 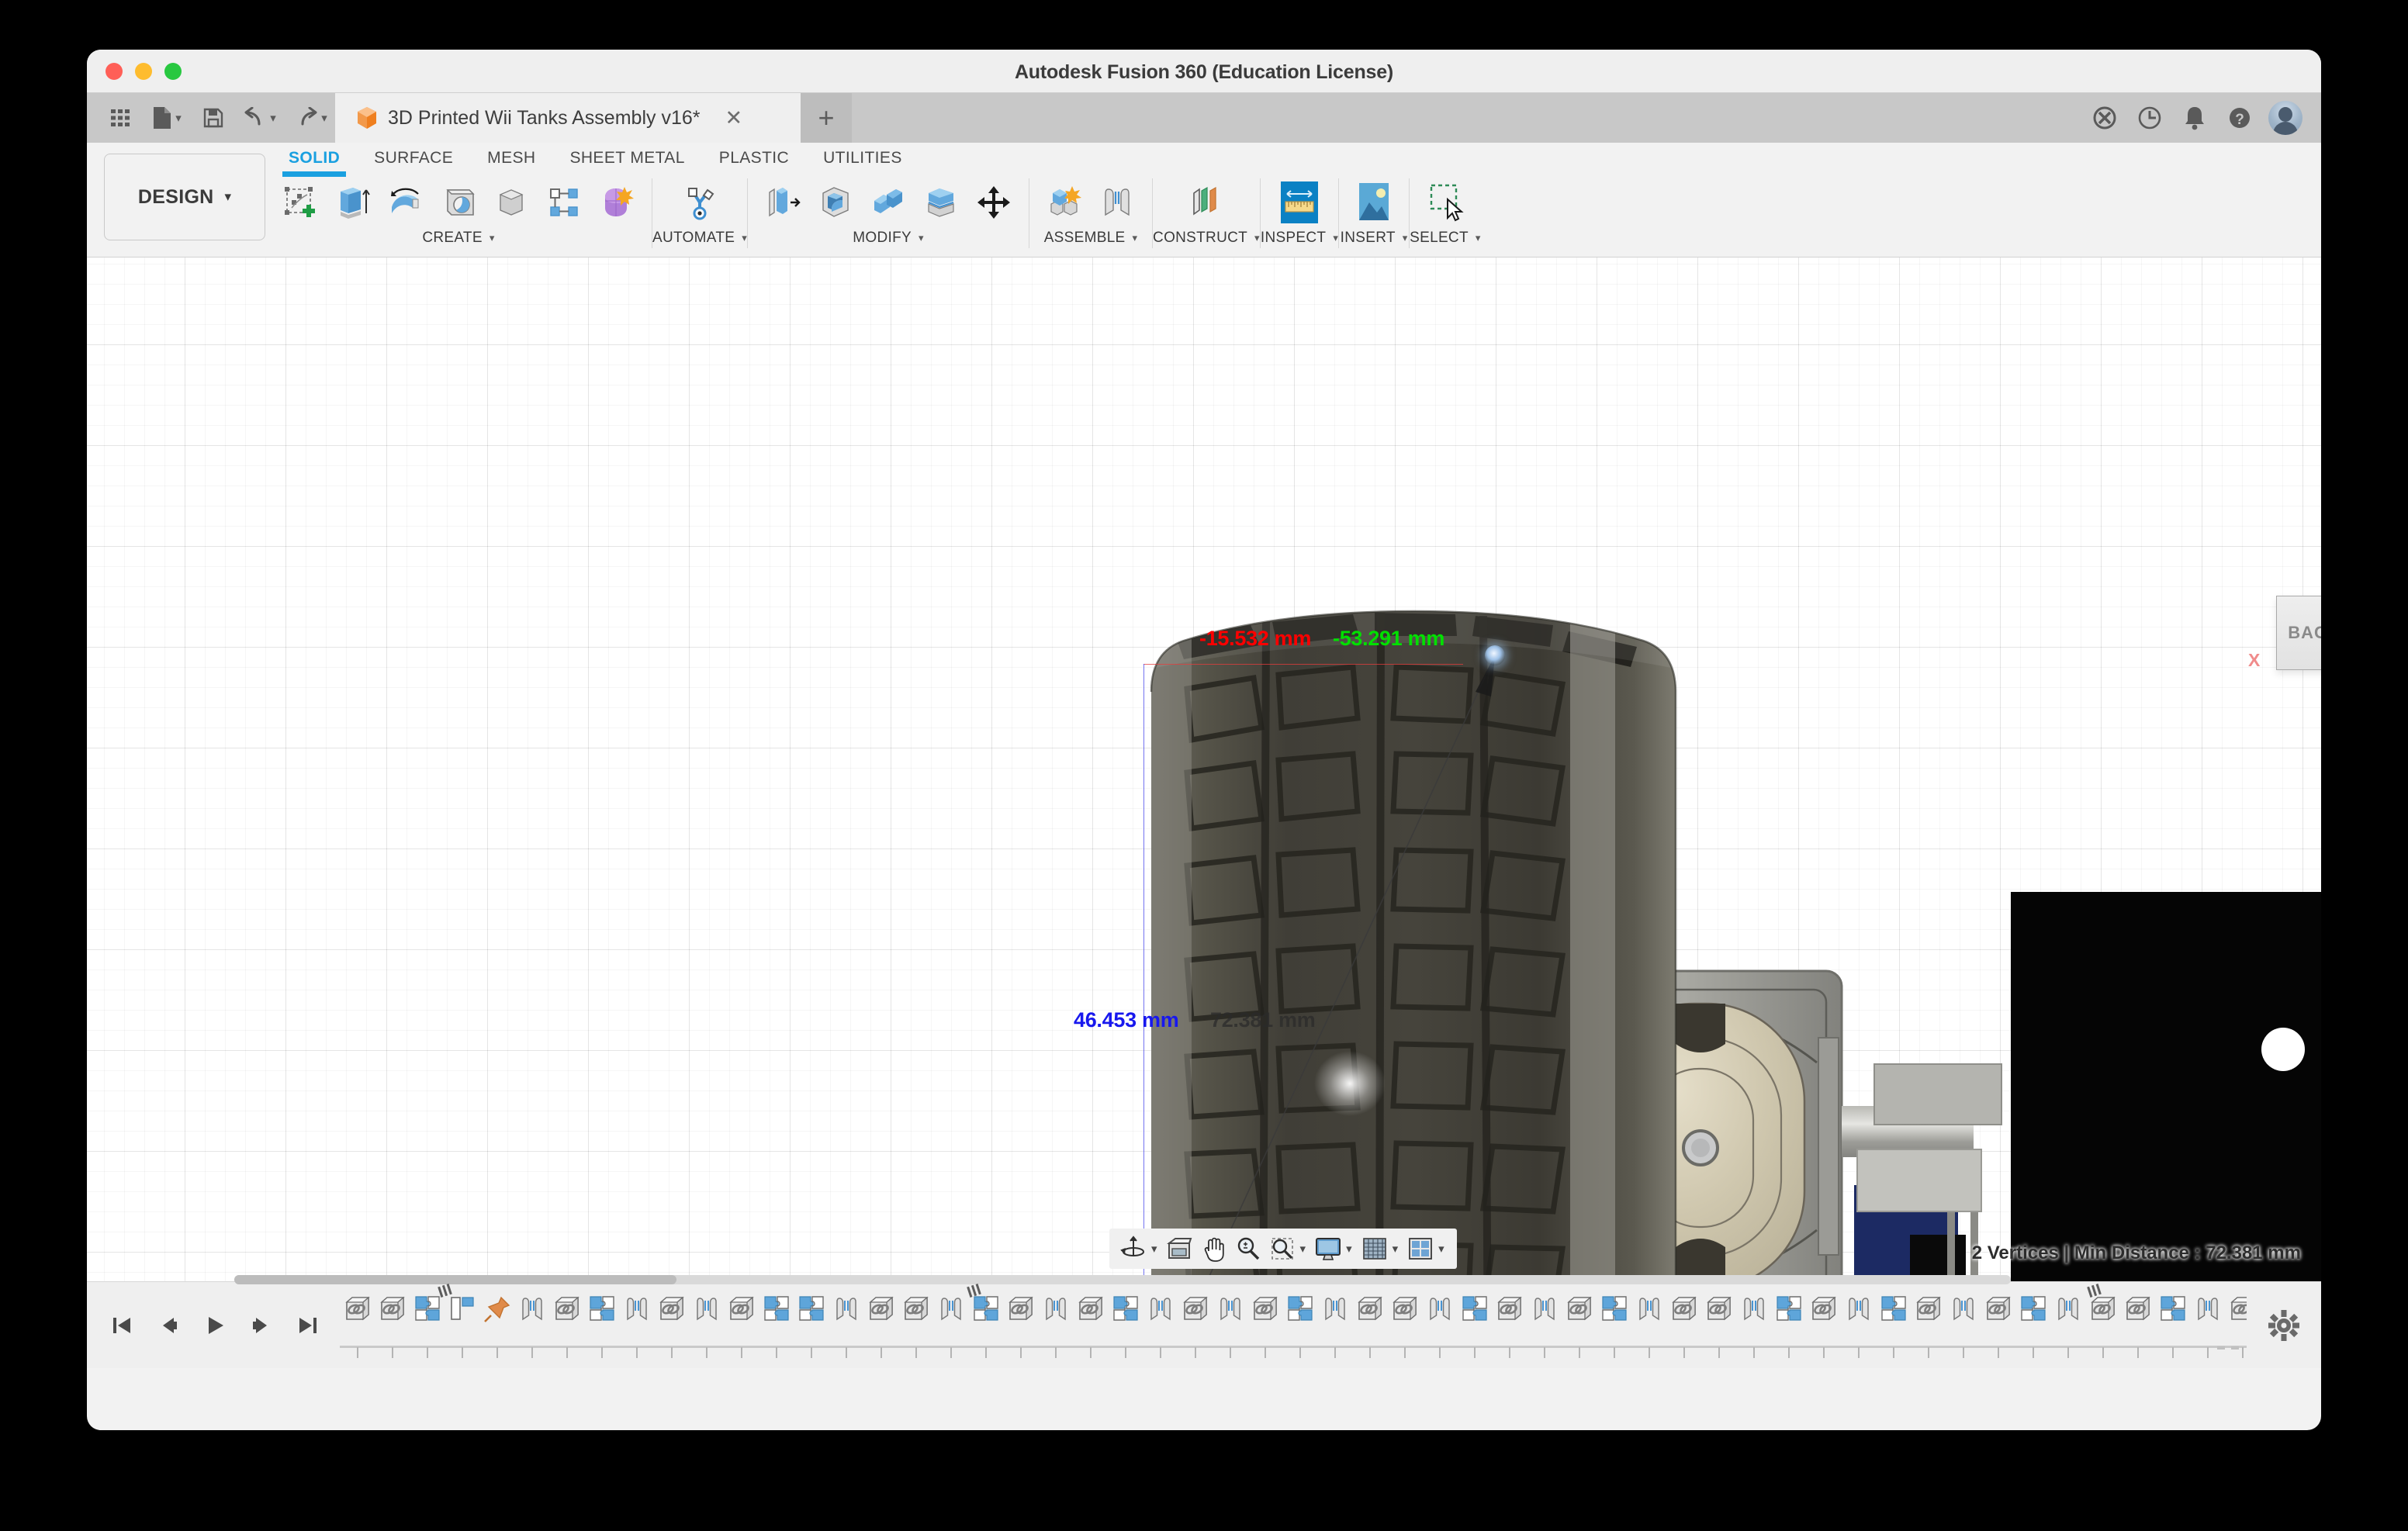 What do you see at coordinates (1445, 238) in the screenshot?
I see `panel-title-select: SELECT ▾` at bounding box center [1445, 238].